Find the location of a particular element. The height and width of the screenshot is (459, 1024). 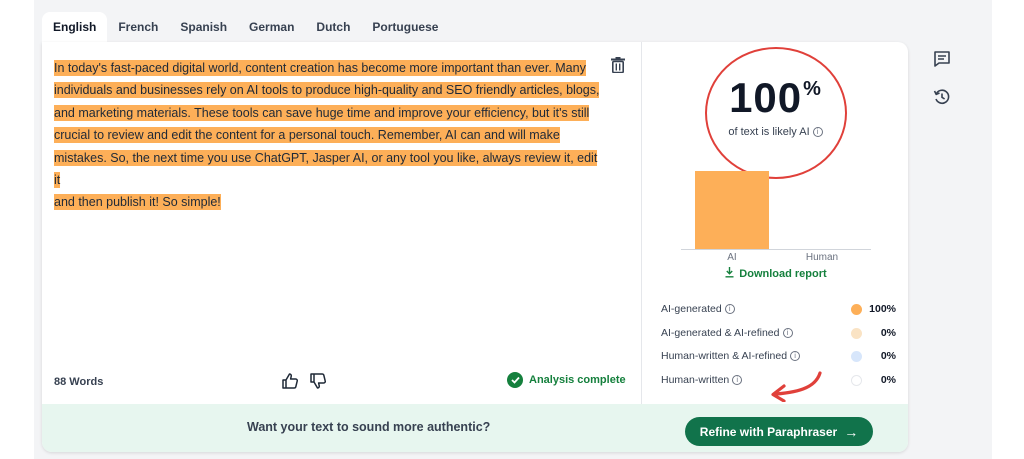

tab-german: German is located at coordinates (271, 27).